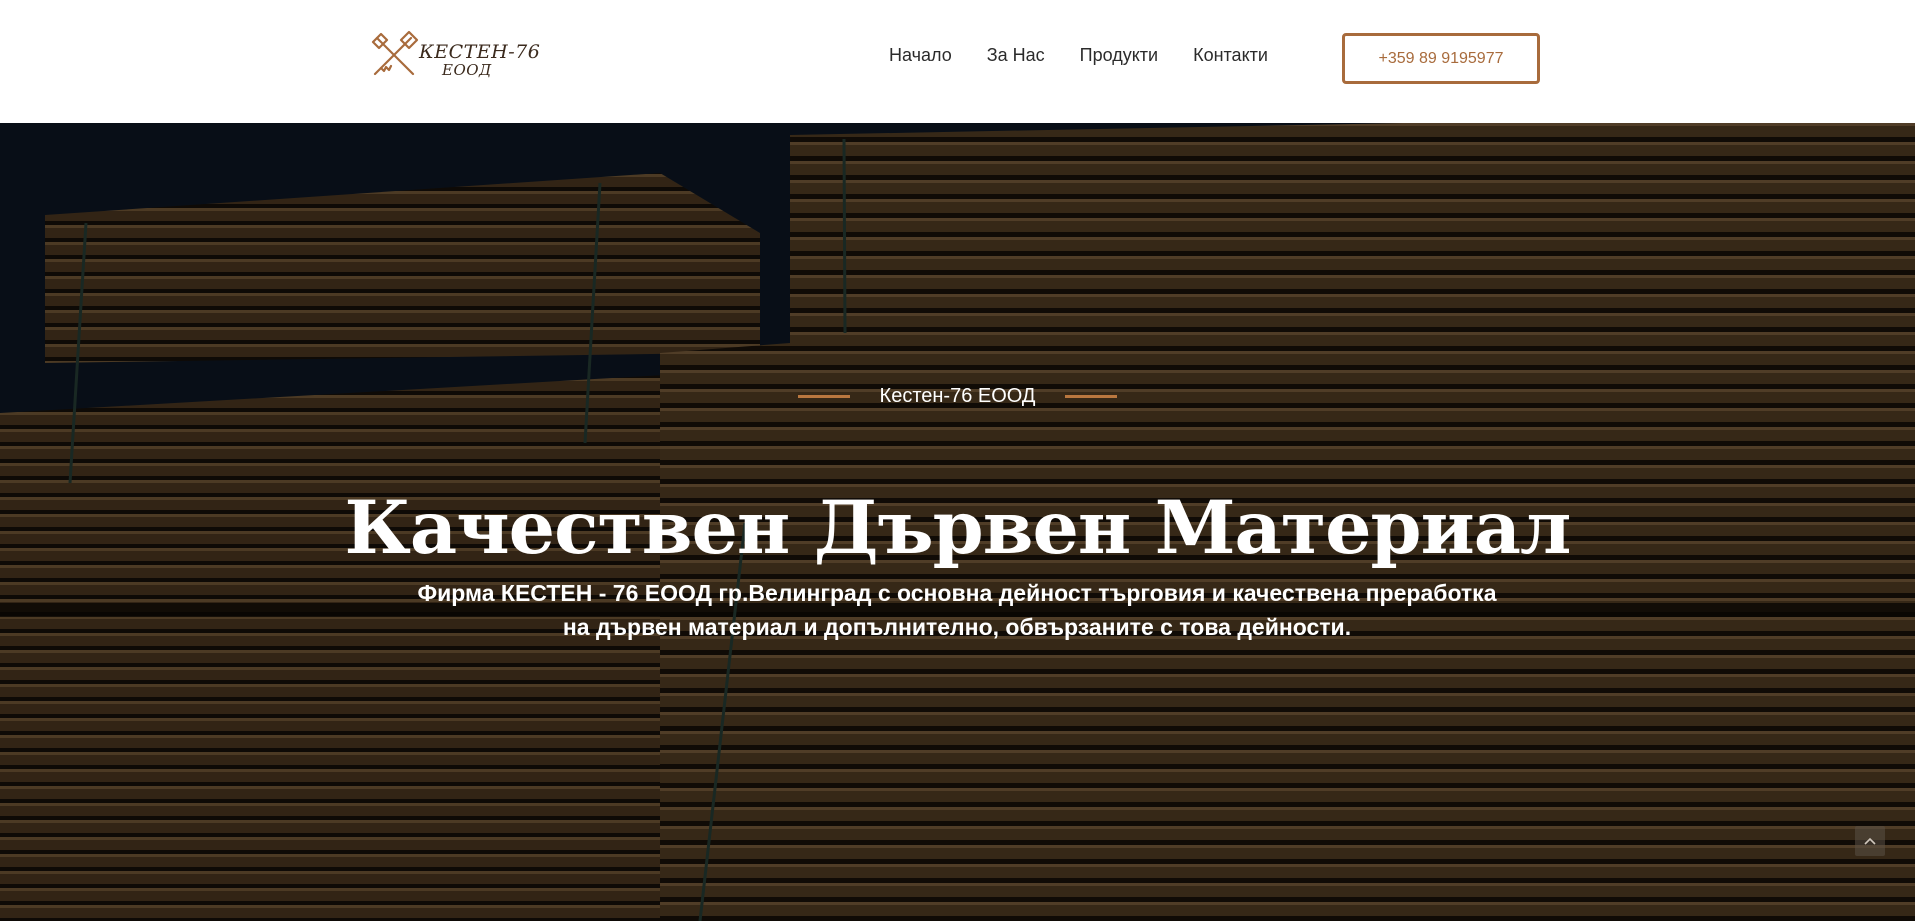 The height and width of the screenshot is (921, 1915). Describe the element at coordinates (1078, 55) in the screenshot. I see `main-nav: Начало За Нас Продукти Контакти` at that location.